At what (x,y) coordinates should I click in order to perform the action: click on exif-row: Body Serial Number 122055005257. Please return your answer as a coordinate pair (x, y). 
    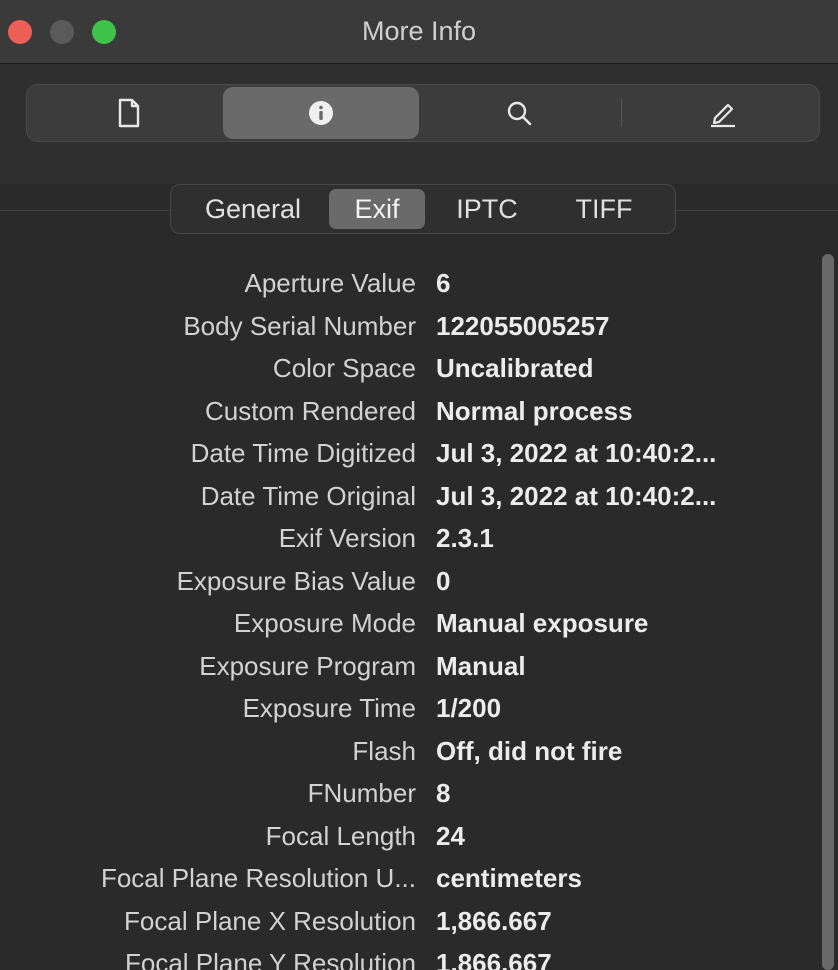
    Looking at the image, I should click on (406, 326).